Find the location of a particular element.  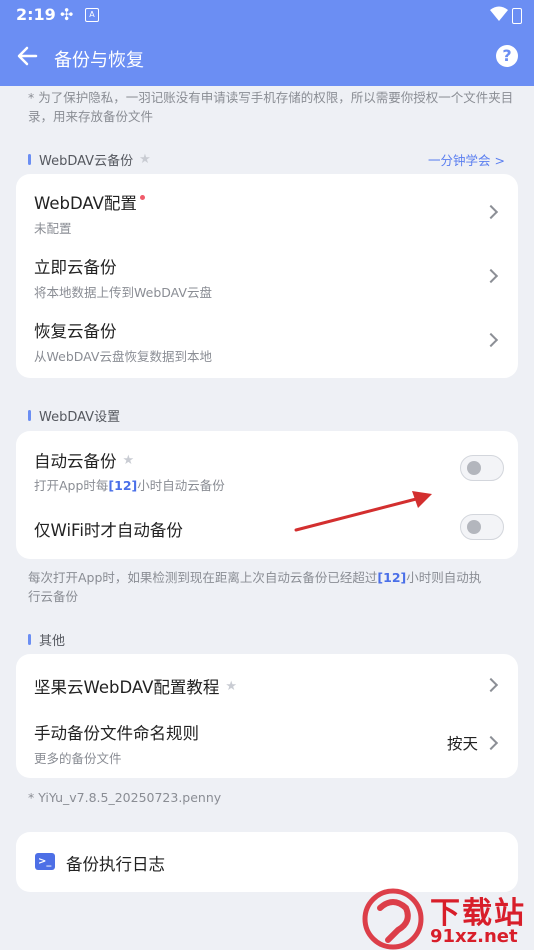

row-title: 手动备份文件命名规则 is located at coordinates (116, 733).